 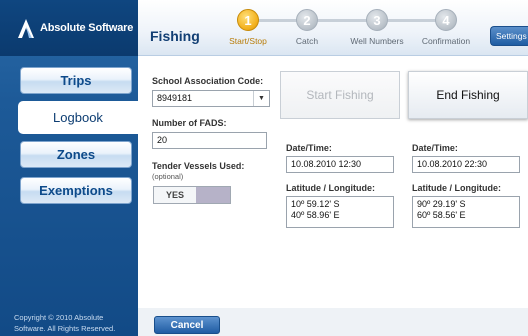 I want to click on sidebar-item-label: Zones, so click(x=76, y=154).